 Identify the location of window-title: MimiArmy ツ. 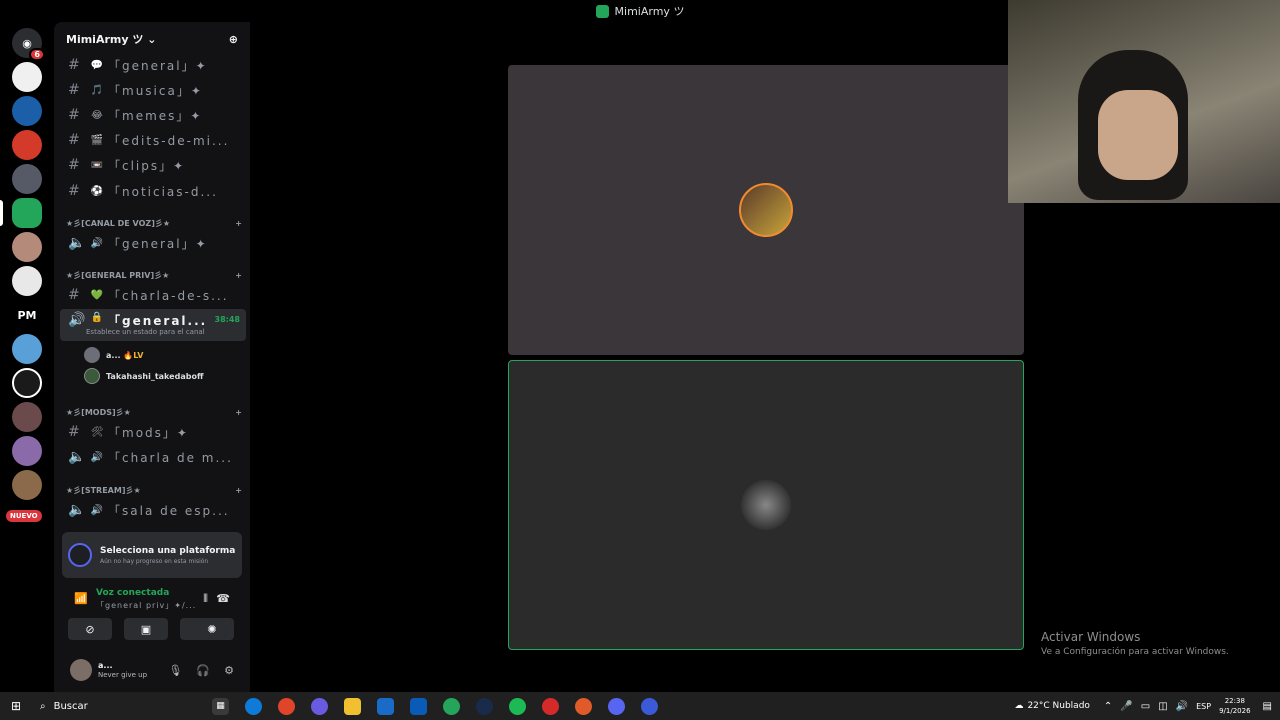
(649, 11).